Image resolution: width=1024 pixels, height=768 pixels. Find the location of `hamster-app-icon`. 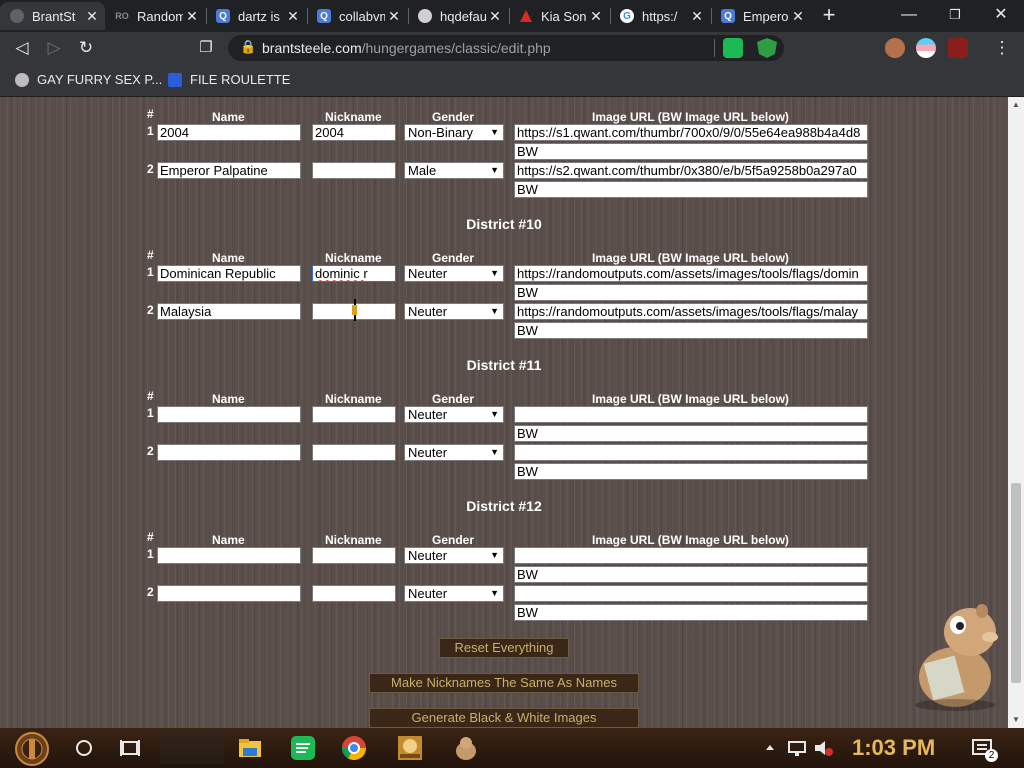

hamster-app-icon is located at coordinates (466, 748).